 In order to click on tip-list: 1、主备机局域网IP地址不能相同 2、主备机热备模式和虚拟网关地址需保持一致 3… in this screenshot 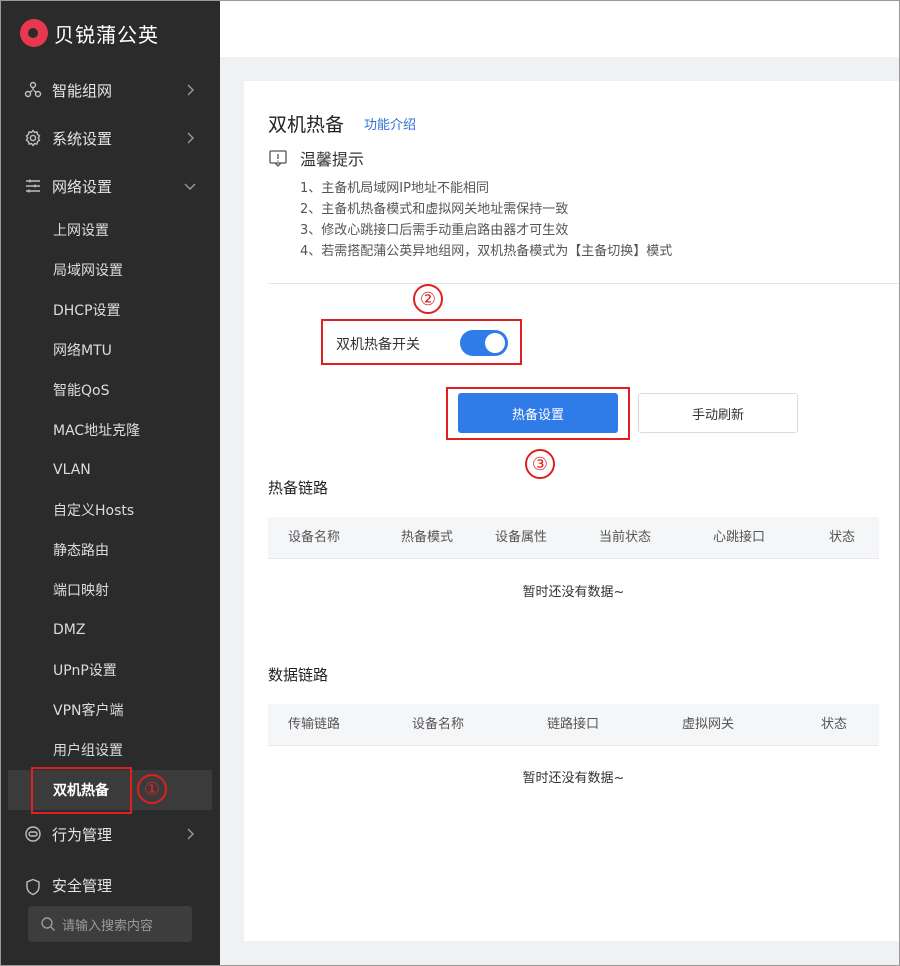, I will do `click(486, 220)`.